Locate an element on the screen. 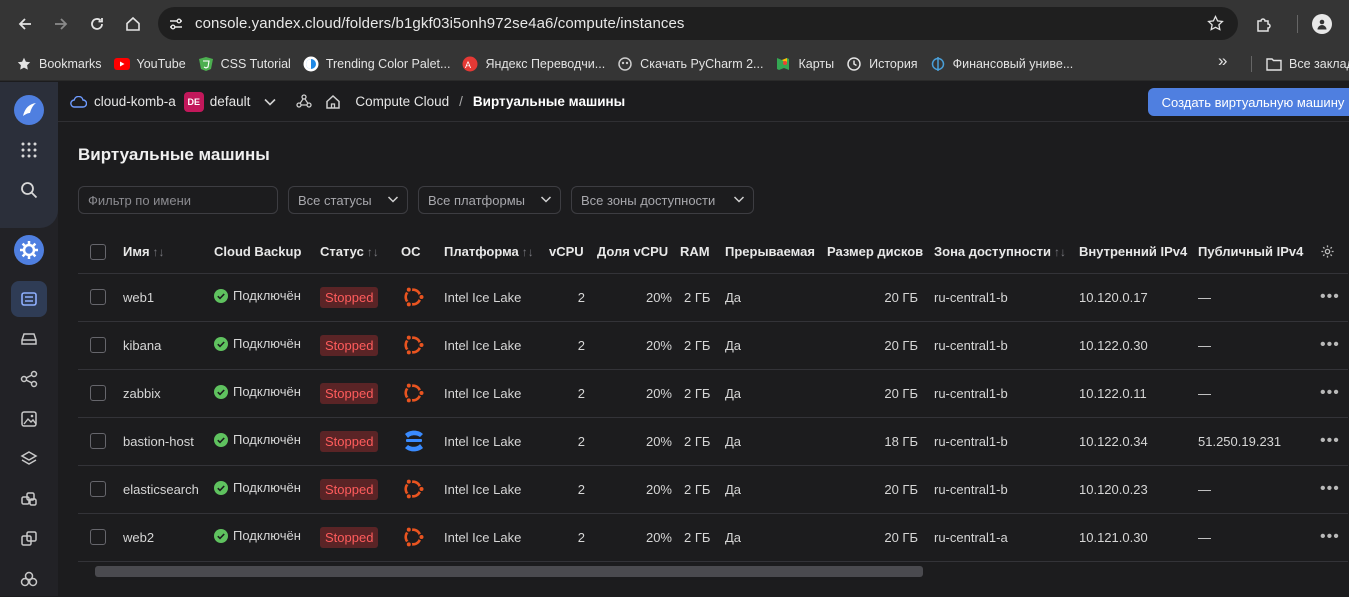 This screenshot has height=597, width=1349. platform: Intel Ice Lake is located at coordinates (496, 345).